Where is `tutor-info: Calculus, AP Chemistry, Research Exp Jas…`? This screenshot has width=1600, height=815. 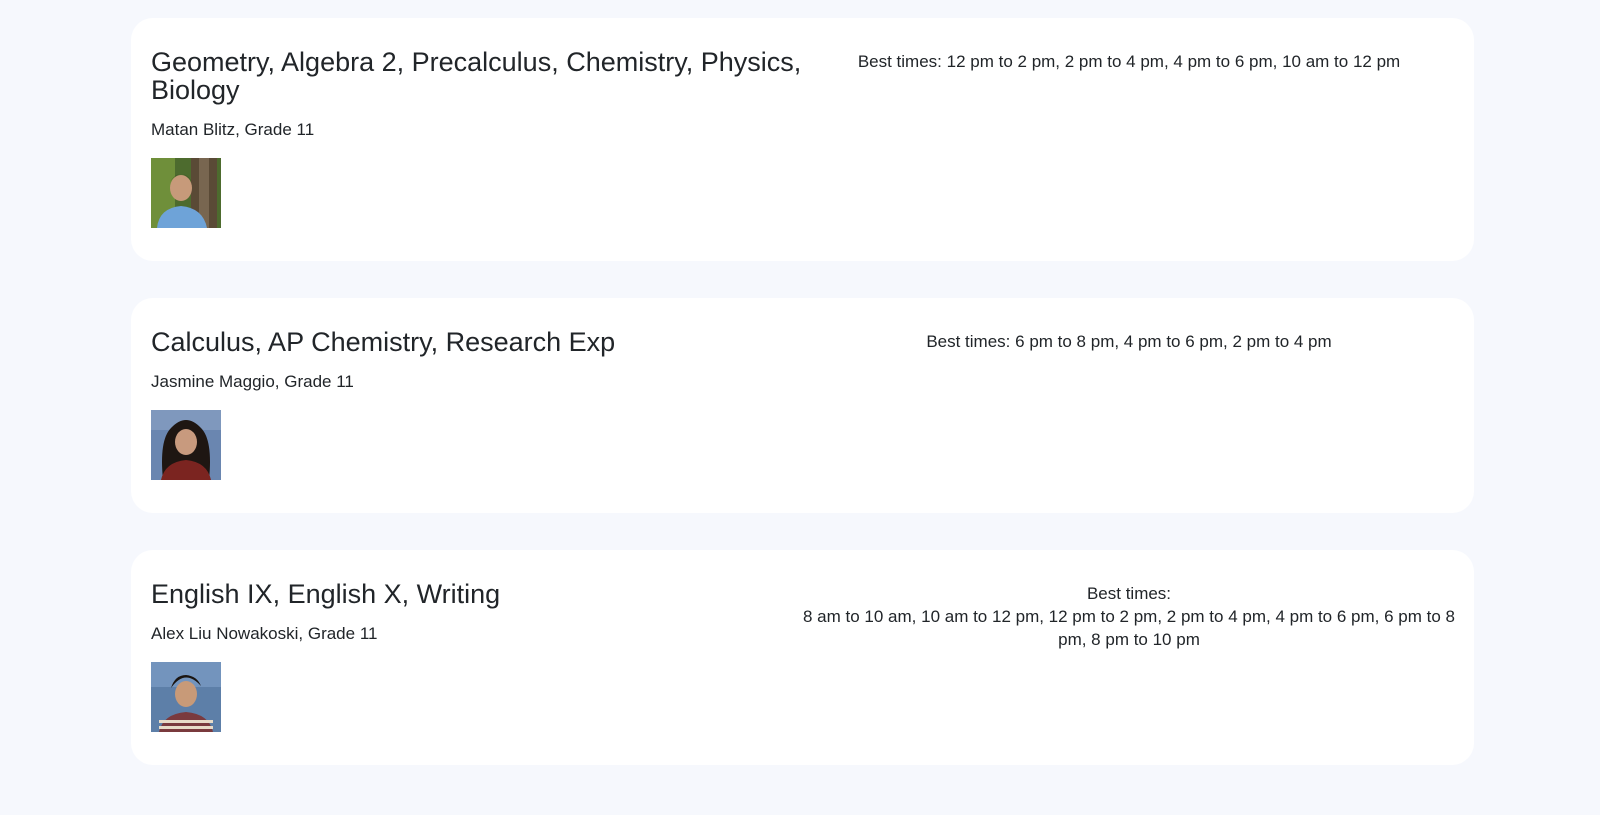
tutor-info: Calculus, AP Chemistry, Research Exp Jas… is located at coordinates (491, 404).